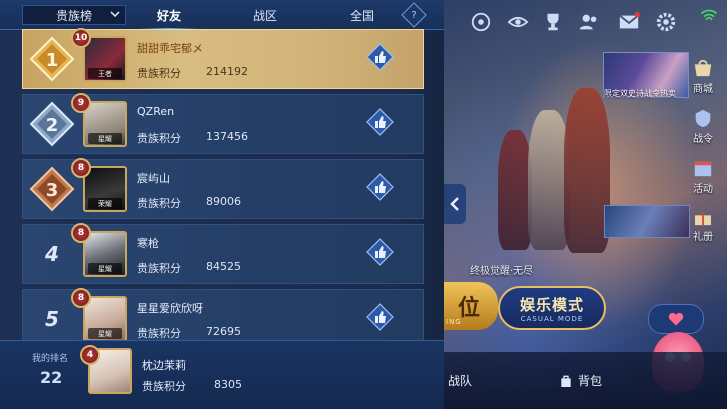 The height and width of the screenshot is (409, 727). Describe the element at coordinates (115, 14) in the screenshot. I see `chevron-down-icon` at that location.